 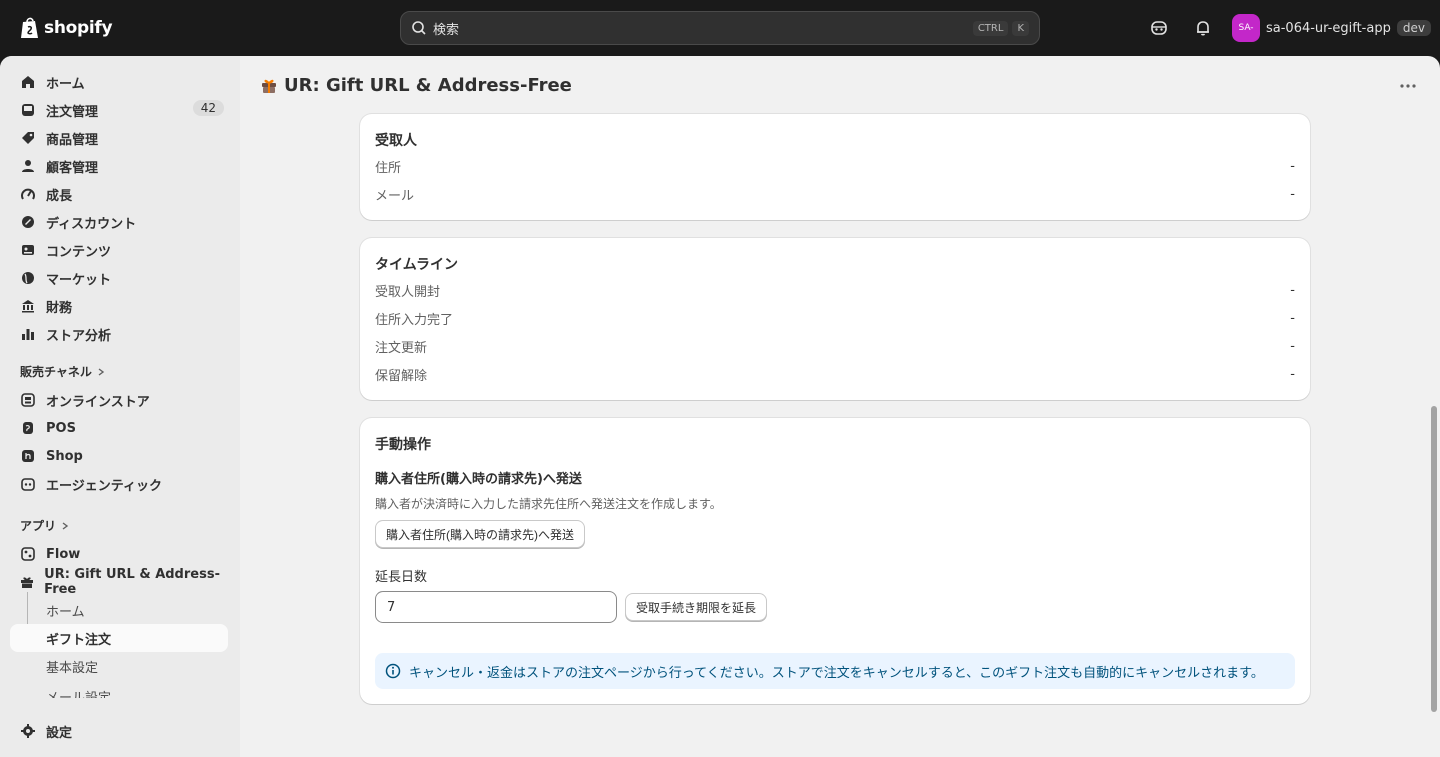 What do you see at coordinates (27, 582) in the screenshot?
I see `gift-icon` at bounding box center [27, 582].